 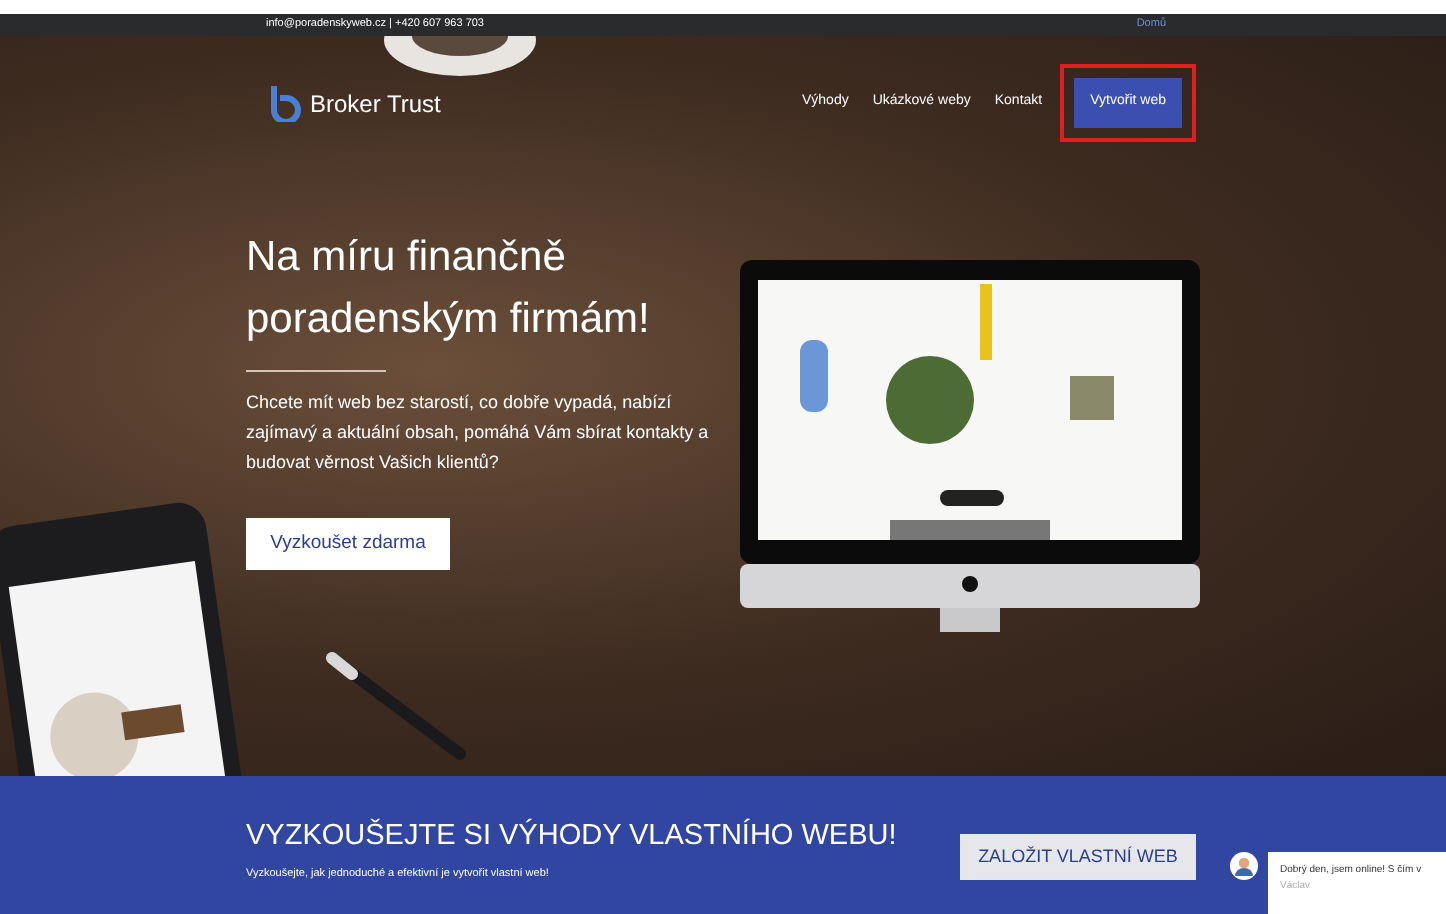 What do you see at coordinates (571, 836) in the screenshot?
I see `cta-heading: VYZKOUŠEJTE SI VÝHODY VLASTNÍHO WEBU!` at bounding box center [571, 836].